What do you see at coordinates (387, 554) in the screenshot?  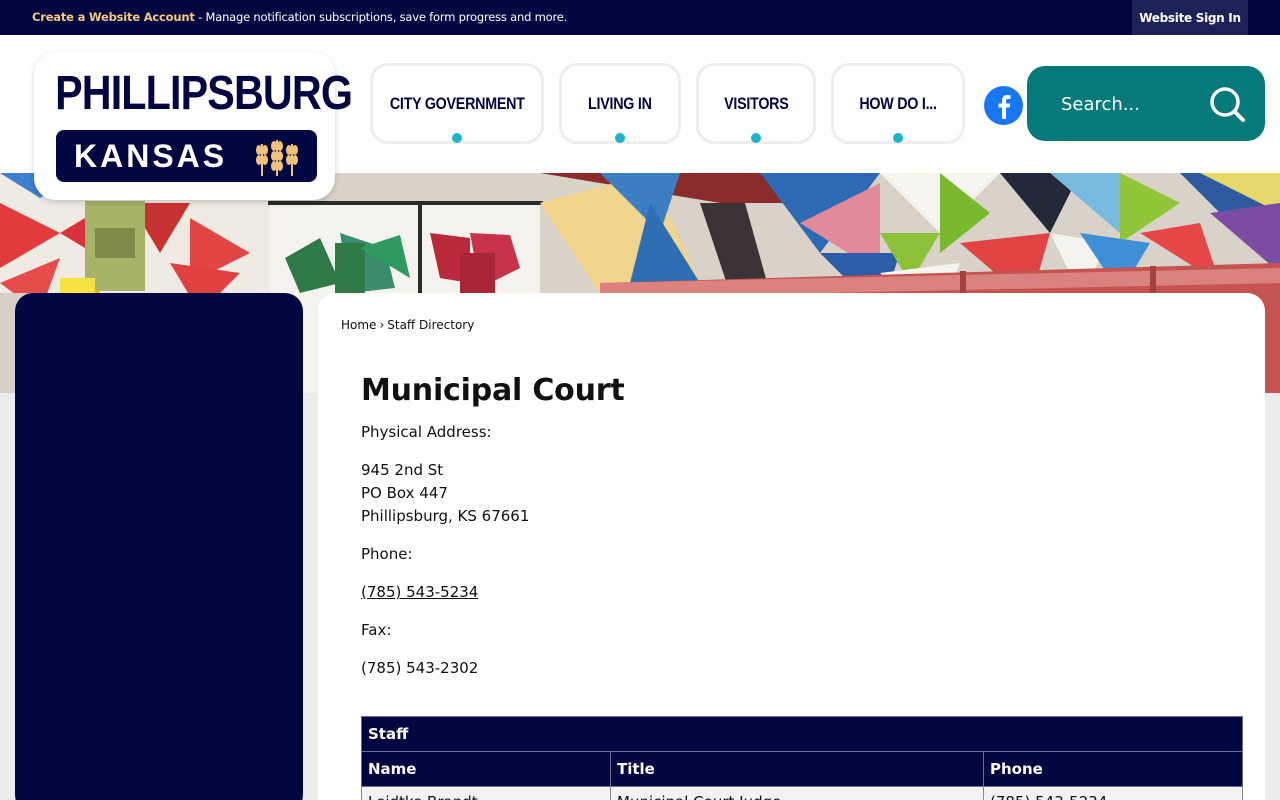 I see `phone-label: Phone:` at bounding box center [387, 554].